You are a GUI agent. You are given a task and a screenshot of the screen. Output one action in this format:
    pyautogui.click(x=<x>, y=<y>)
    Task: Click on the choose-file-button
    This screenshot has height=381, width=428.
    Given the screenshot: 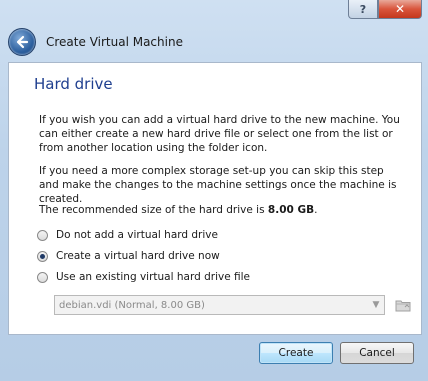 What is the action you would take?
    pyautogui.click(x=403, y=305)
    